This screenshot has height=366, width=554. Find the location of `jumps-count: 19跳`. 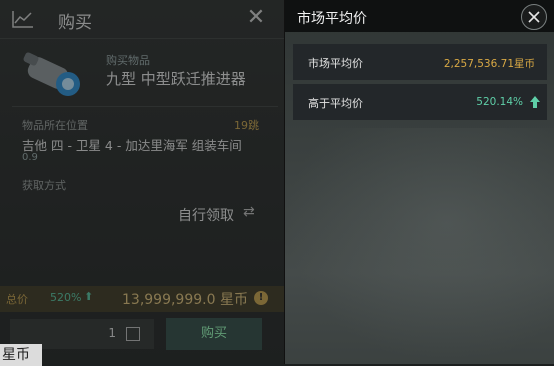

jumps-count: 19跳 is located at coordinates (246, 125).